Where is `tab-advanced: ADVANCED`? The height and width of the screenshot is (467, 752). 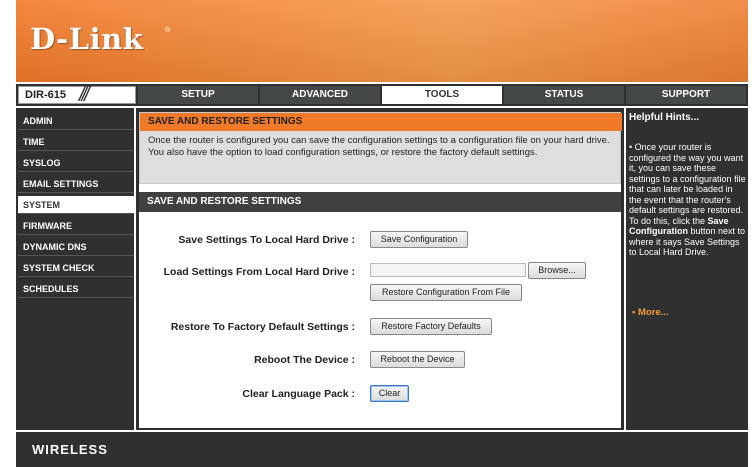 tab-advanced: ADVANCED is located at coordinates (320, 95).